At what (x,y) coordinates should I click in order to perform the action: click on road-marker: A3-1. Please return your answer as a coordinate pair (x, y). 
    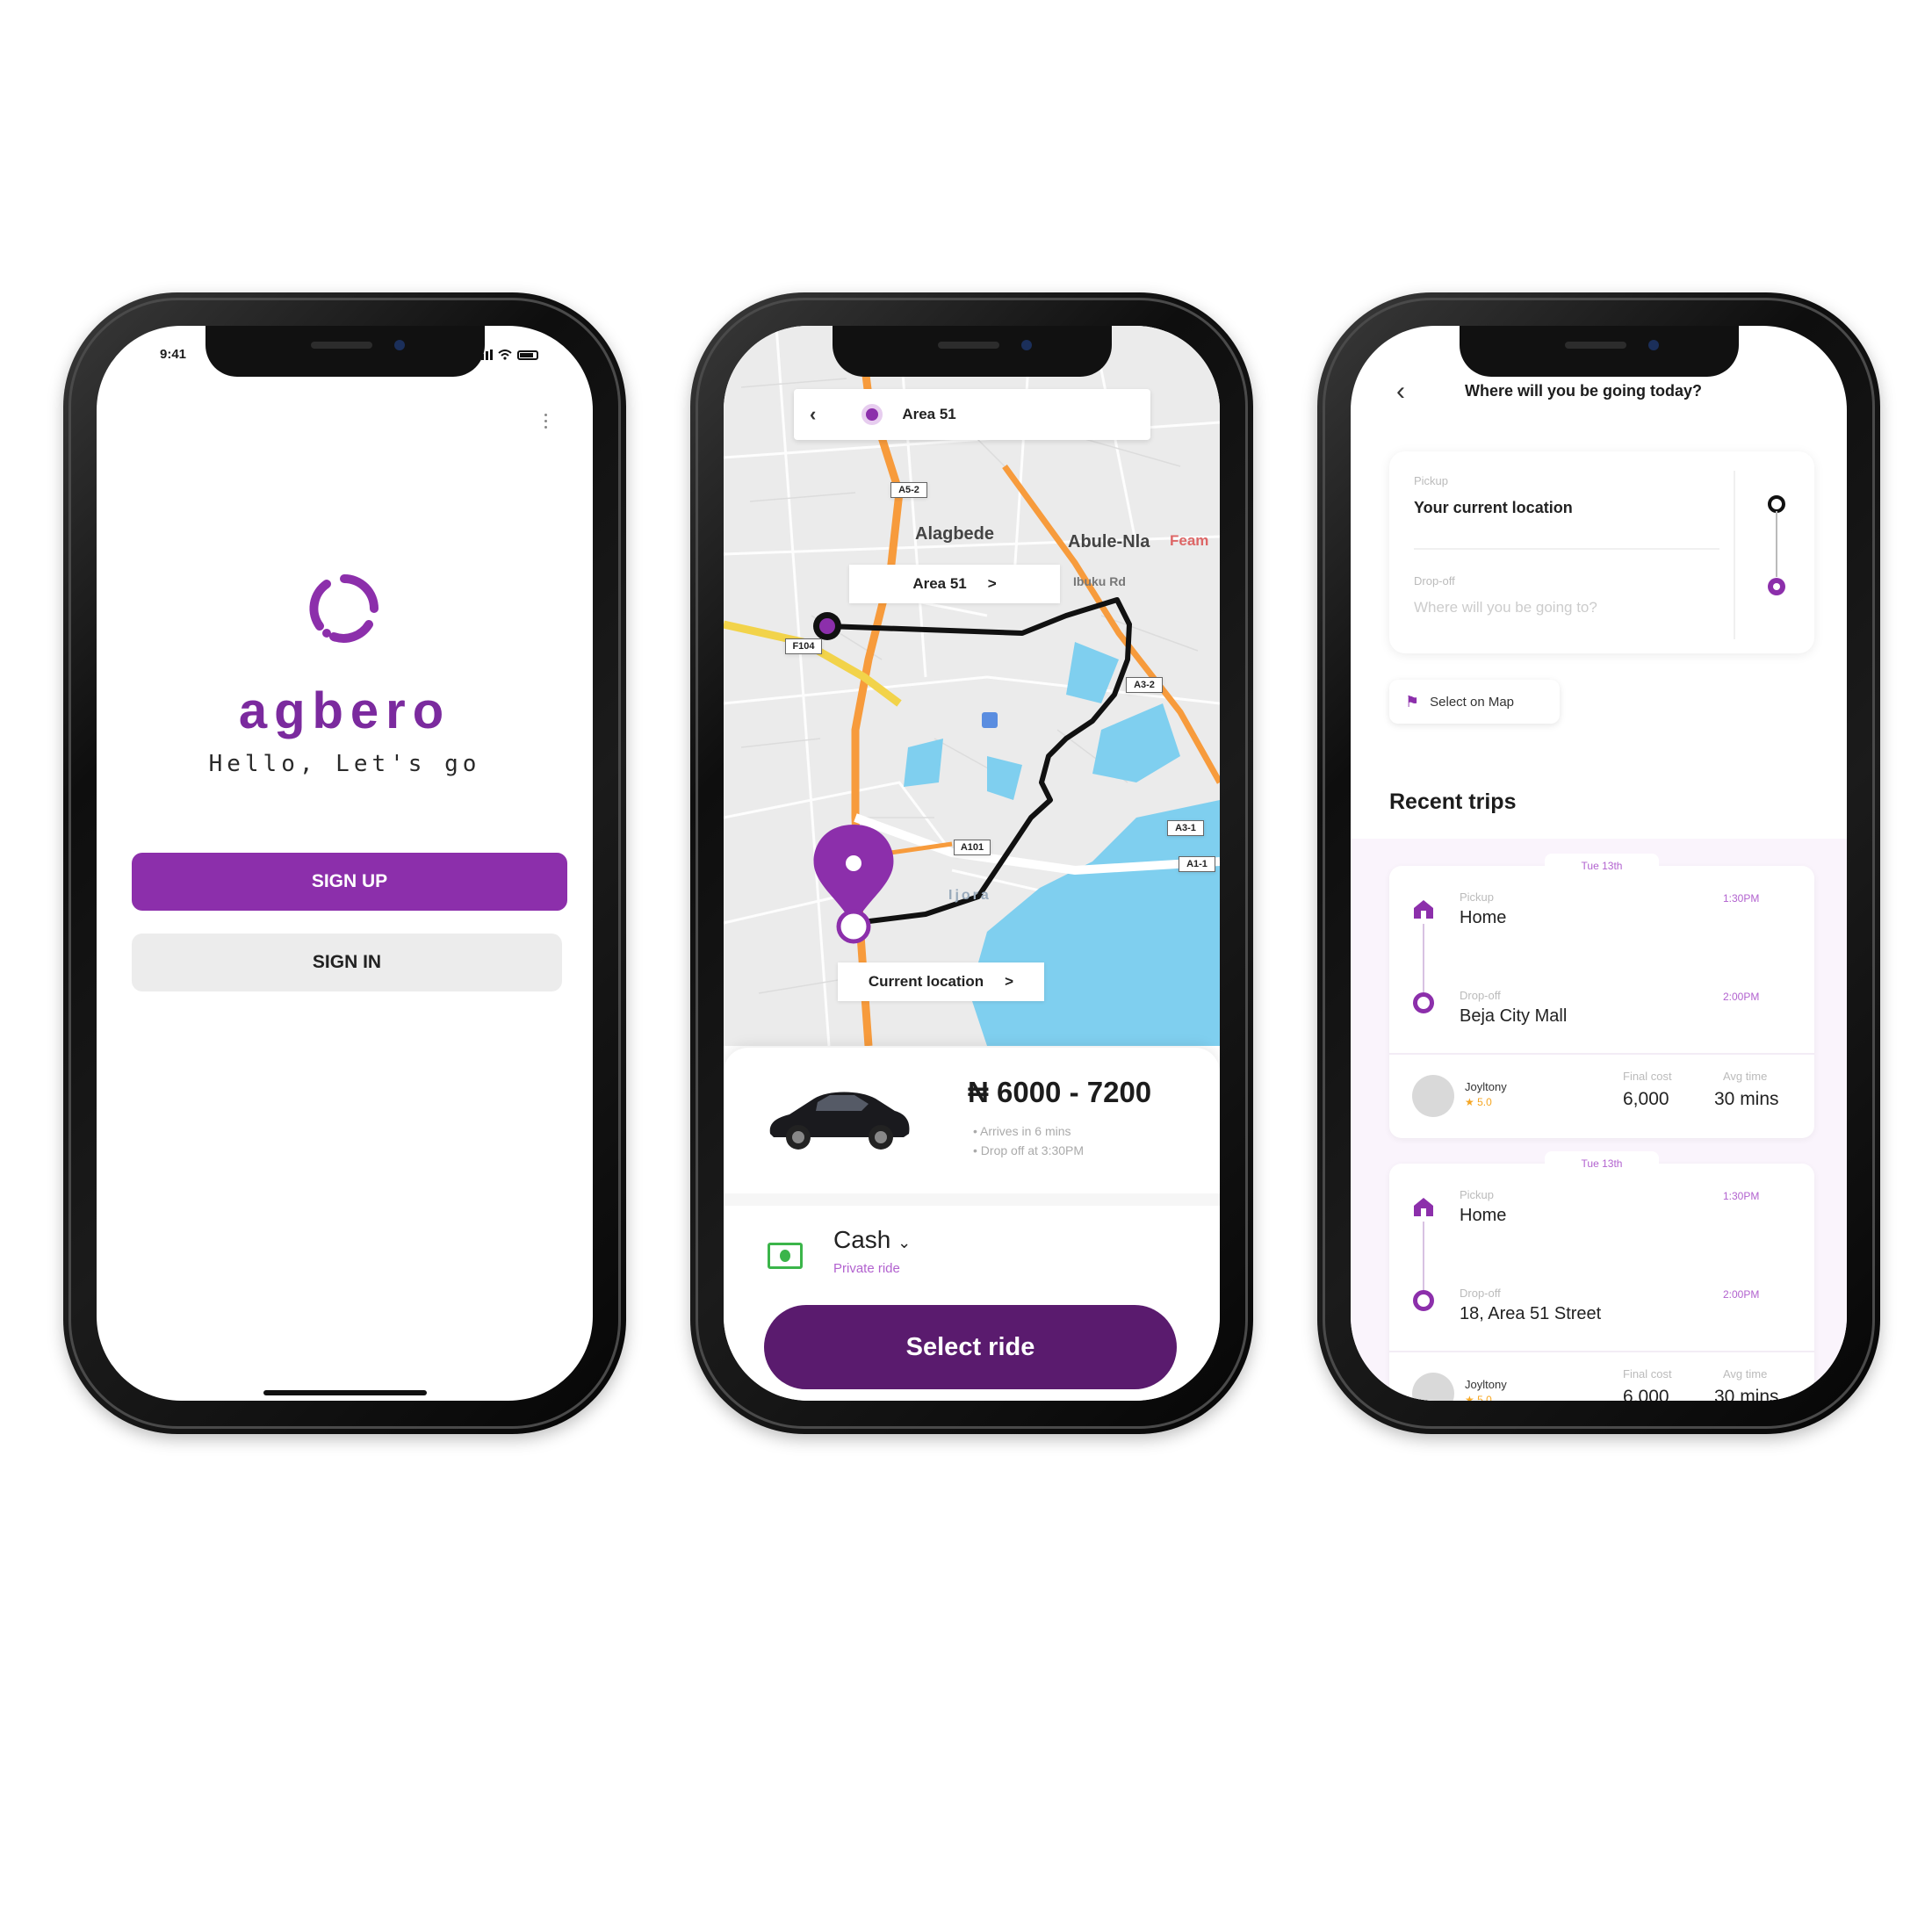
    Looking at the image, I should click on (1186, 828).